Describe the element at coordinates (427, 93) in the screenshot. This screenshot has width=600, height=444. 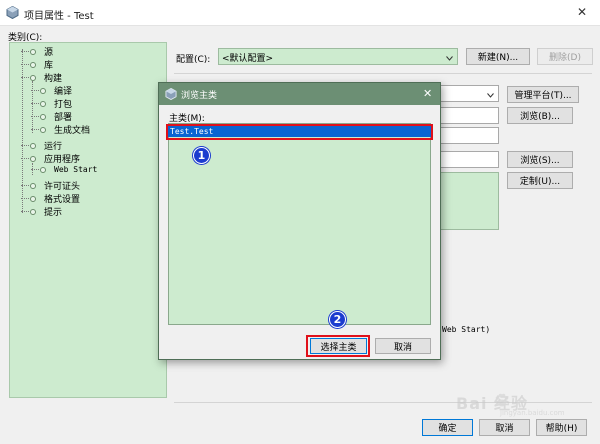
I see `dialog-close-icon: ✕` at that location.